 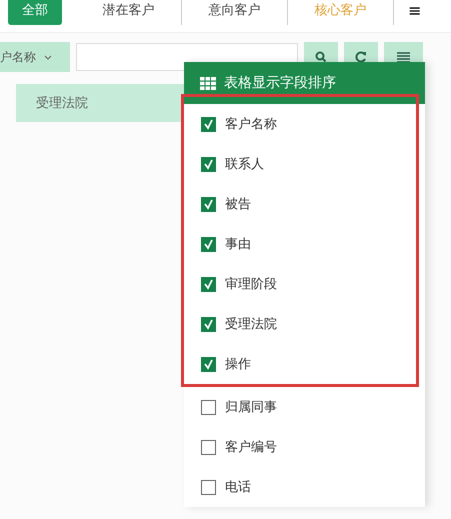 What do you see at coordinates (321, 57) in the screenshot?
I see `search-icon` at bounding box center [321, 57].